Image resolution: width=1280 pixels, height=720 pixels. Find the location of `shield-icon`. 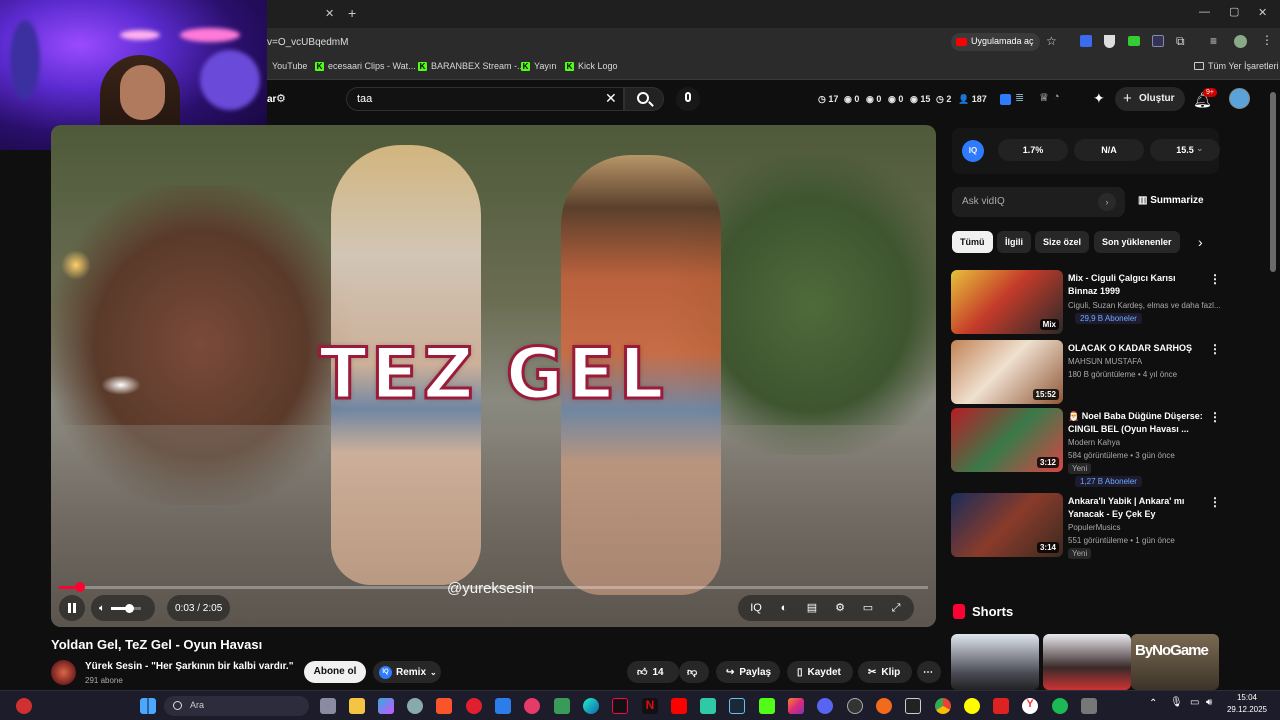

shield-icon is located at coordinates (1109, 41).